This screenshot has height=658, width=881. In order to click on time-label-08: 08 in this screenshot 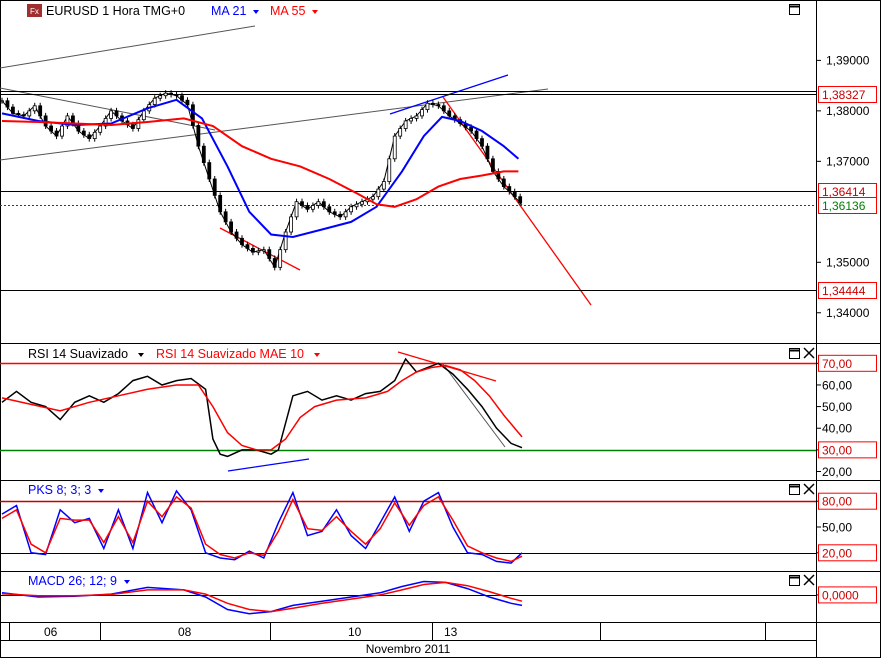, I will do `click(185, 632)`.